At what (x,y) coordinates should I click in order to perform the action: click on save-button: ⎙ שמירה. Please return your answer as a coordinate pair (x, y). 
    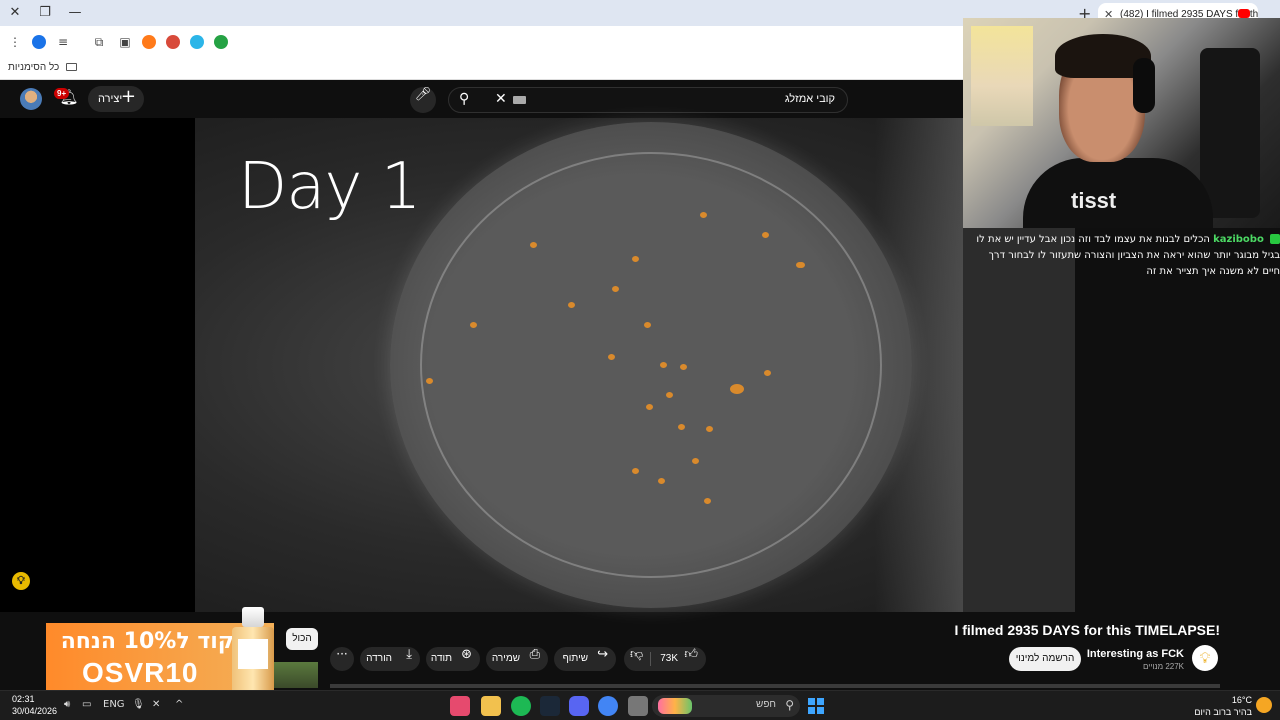
    Looking at the image, I should click on (517, 659).